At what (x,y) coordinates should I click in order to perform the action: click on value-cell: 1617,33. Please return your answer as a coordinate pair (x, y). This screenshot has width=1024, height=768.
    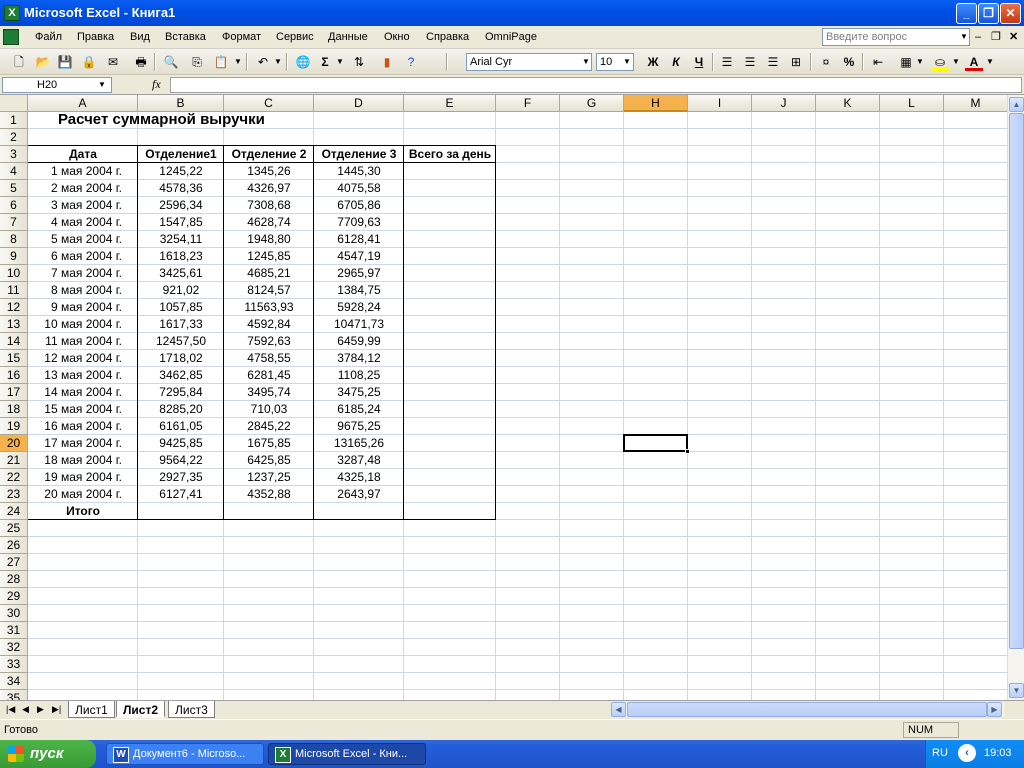
    Looking at the image, I should click on (181, 324).